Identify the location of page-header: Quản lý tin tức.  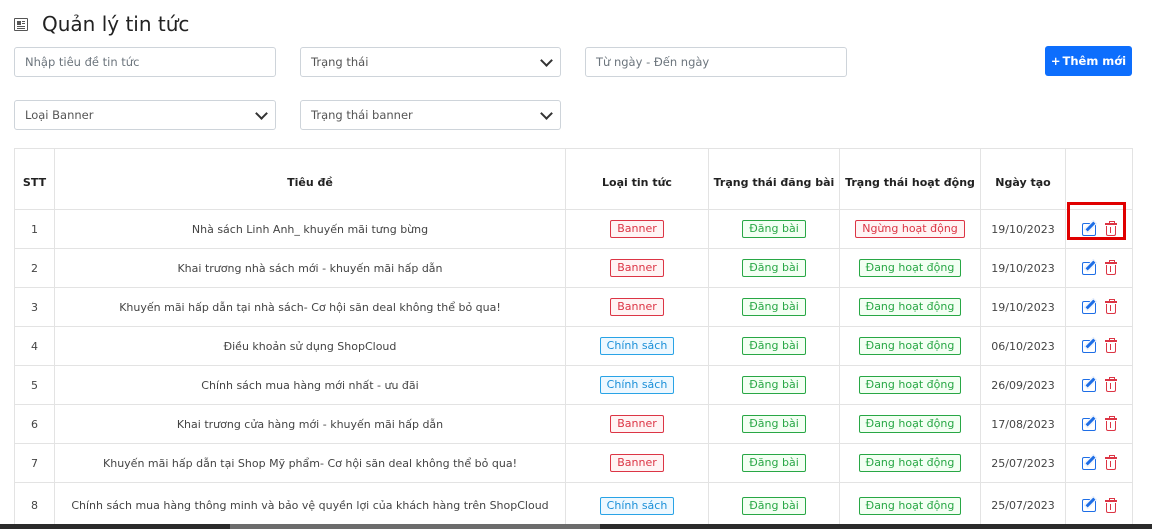
(101, 24).